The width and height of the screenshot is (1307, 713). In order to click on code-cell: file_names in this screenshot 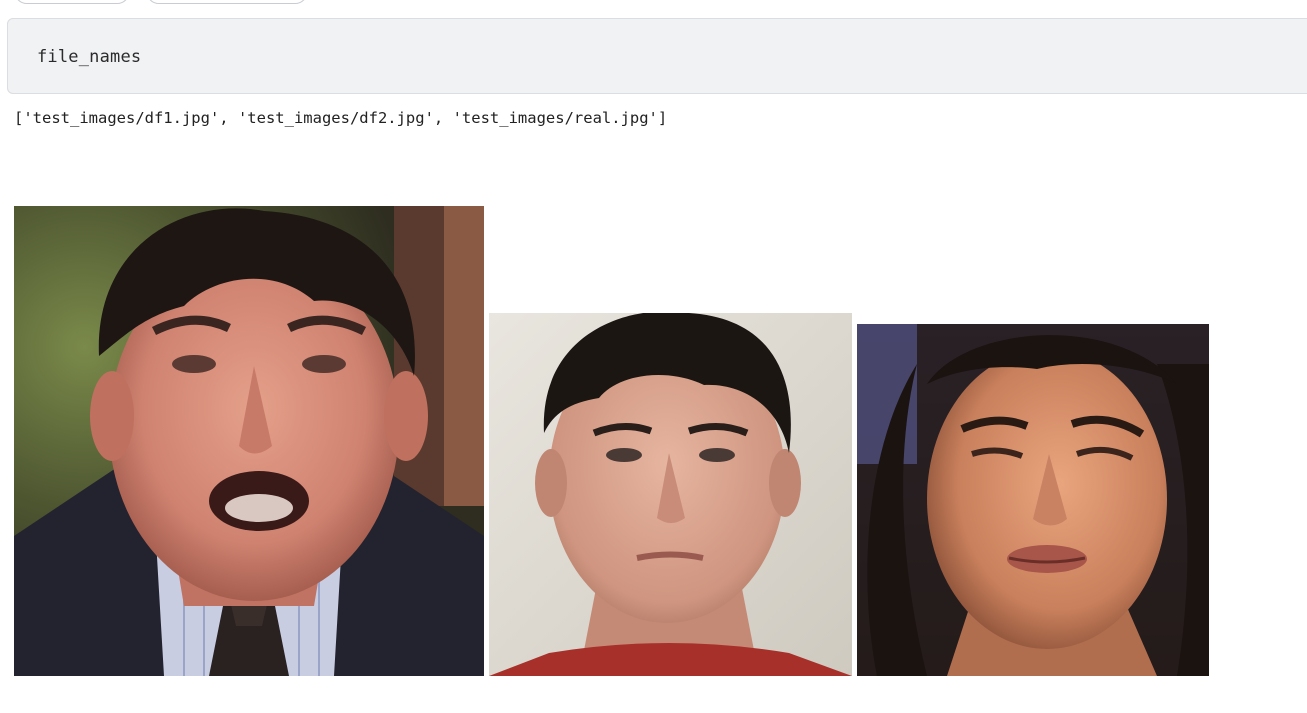, I will do `click(657, 56)`.